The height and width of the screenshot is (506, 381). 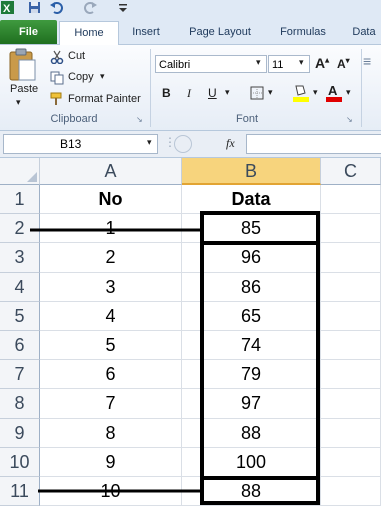 I want to click on font-name-dropdown-icon: ▾, so click(x=258, y=62).